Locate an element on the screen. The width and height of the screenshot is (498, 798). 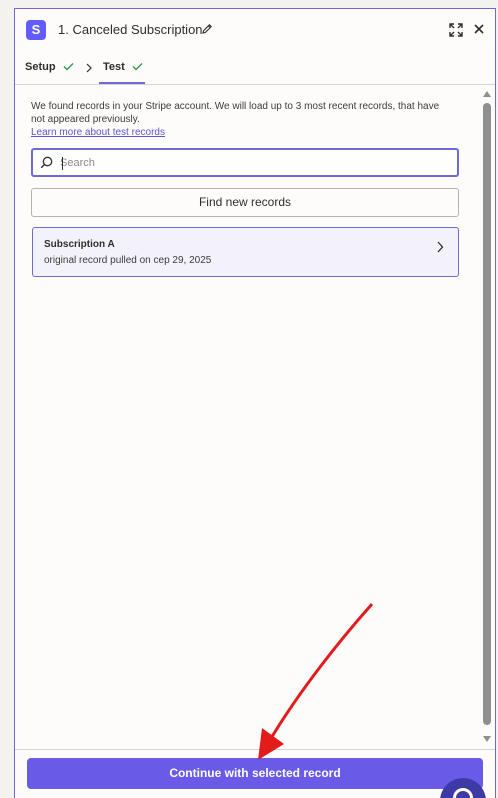
stripe-app-icon: S is located at coordinates (36, 30).